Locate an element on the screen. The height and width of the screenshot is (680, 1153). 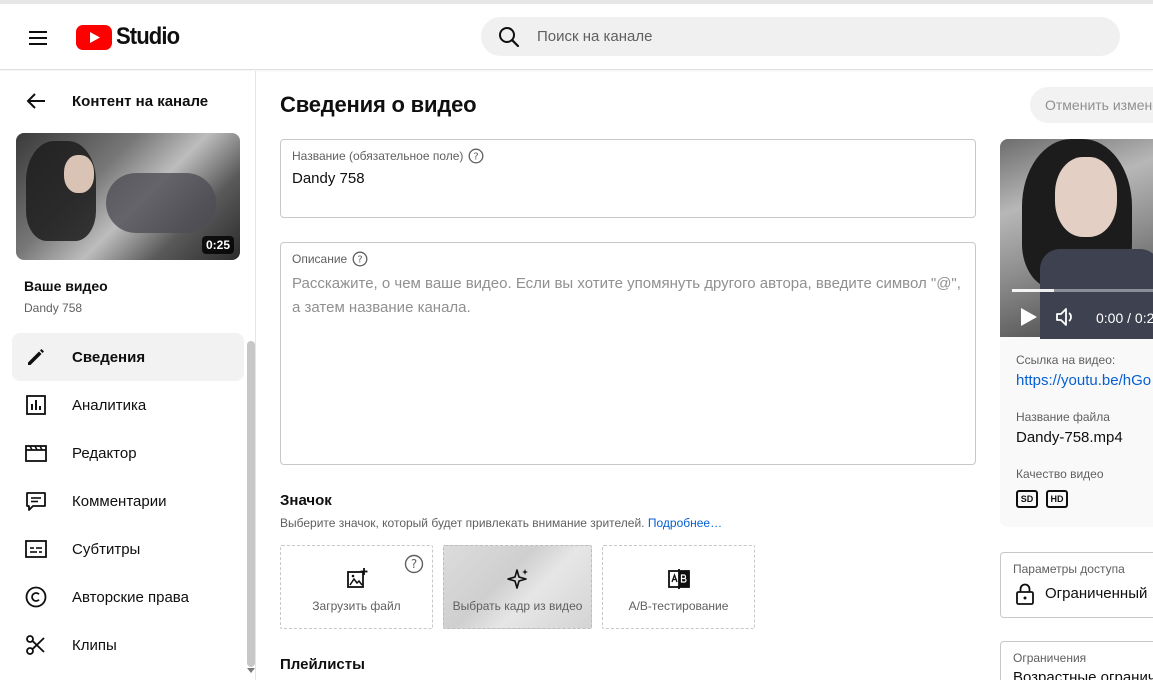
sidebar-item-details: Сведения is located at coordinates (128, 357).